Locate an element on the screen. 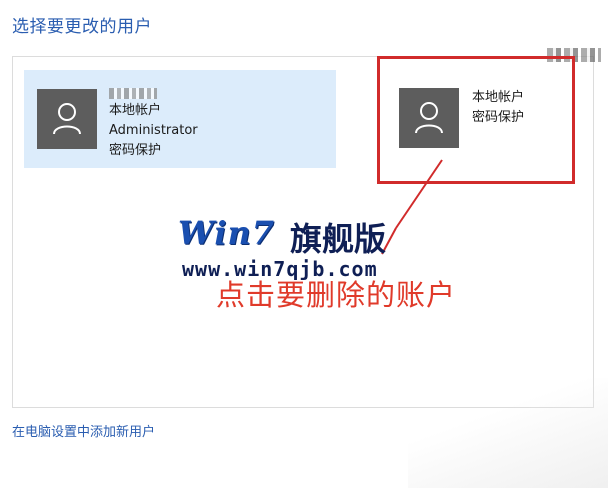 The image size is (608, 488). instruction-annotation: 点击要删除的账户 is located at coordinates (336, 295).